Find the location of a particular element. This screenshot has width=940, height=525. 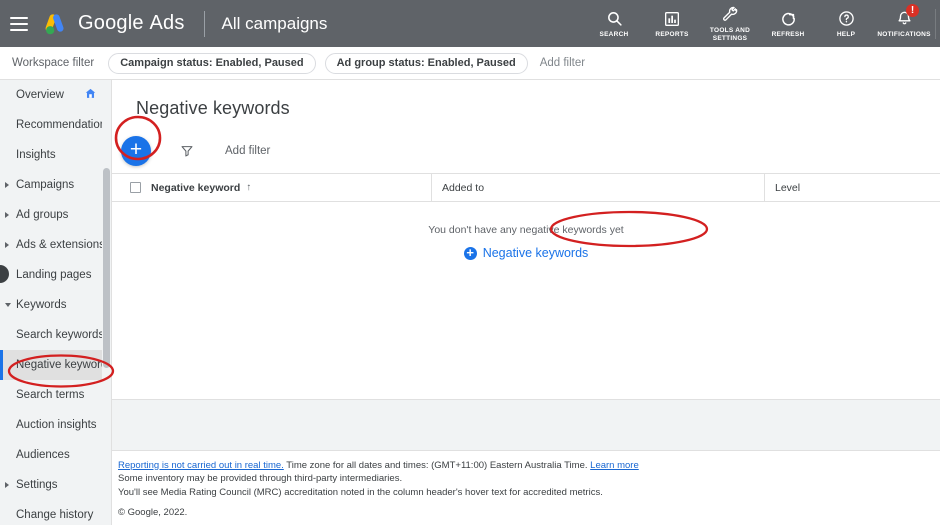

refresh-icon-button: REFRESH is located at coordinates (788, 23).